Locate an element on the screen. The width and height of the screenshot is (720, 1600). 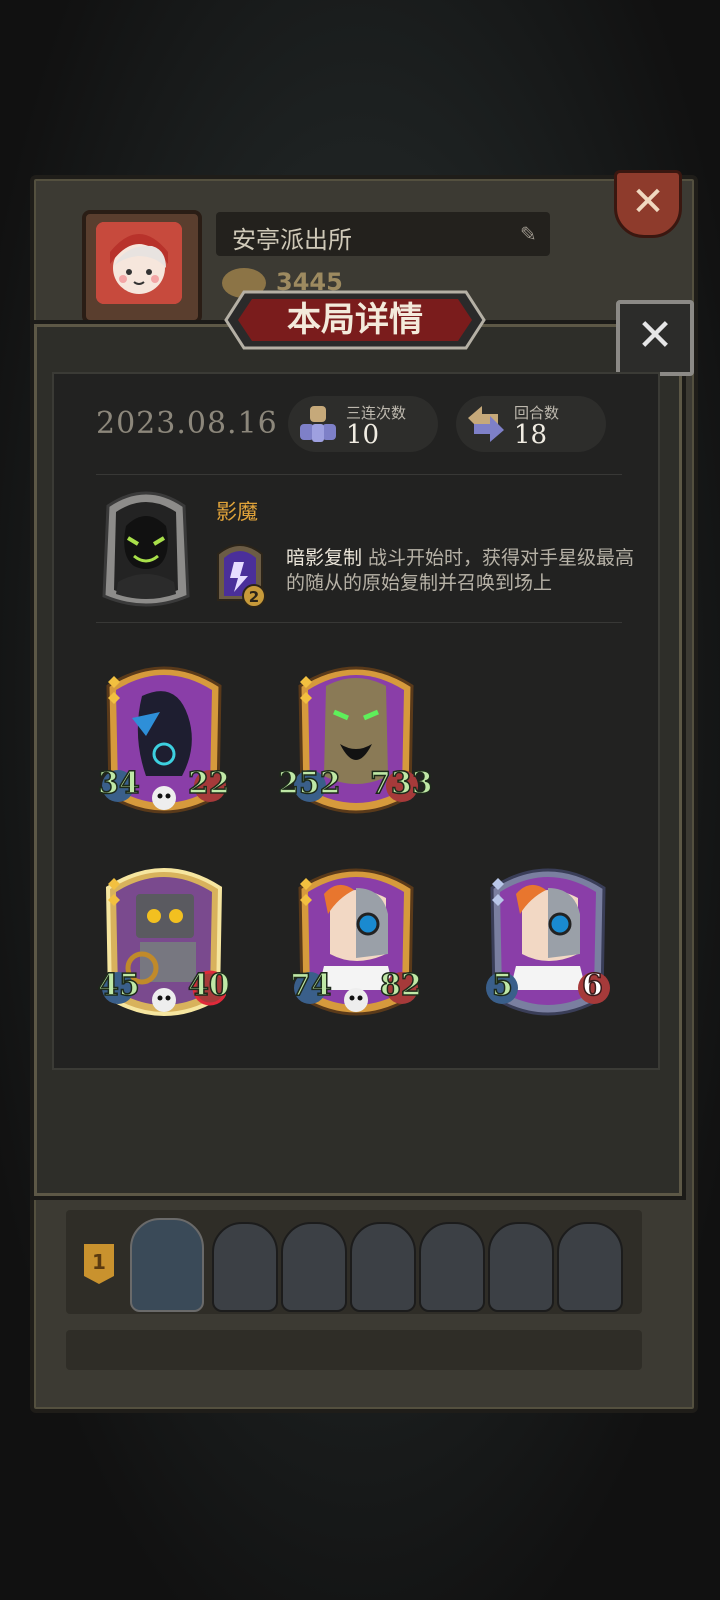
minion-health: 6 is located at coordinates (592, 985).